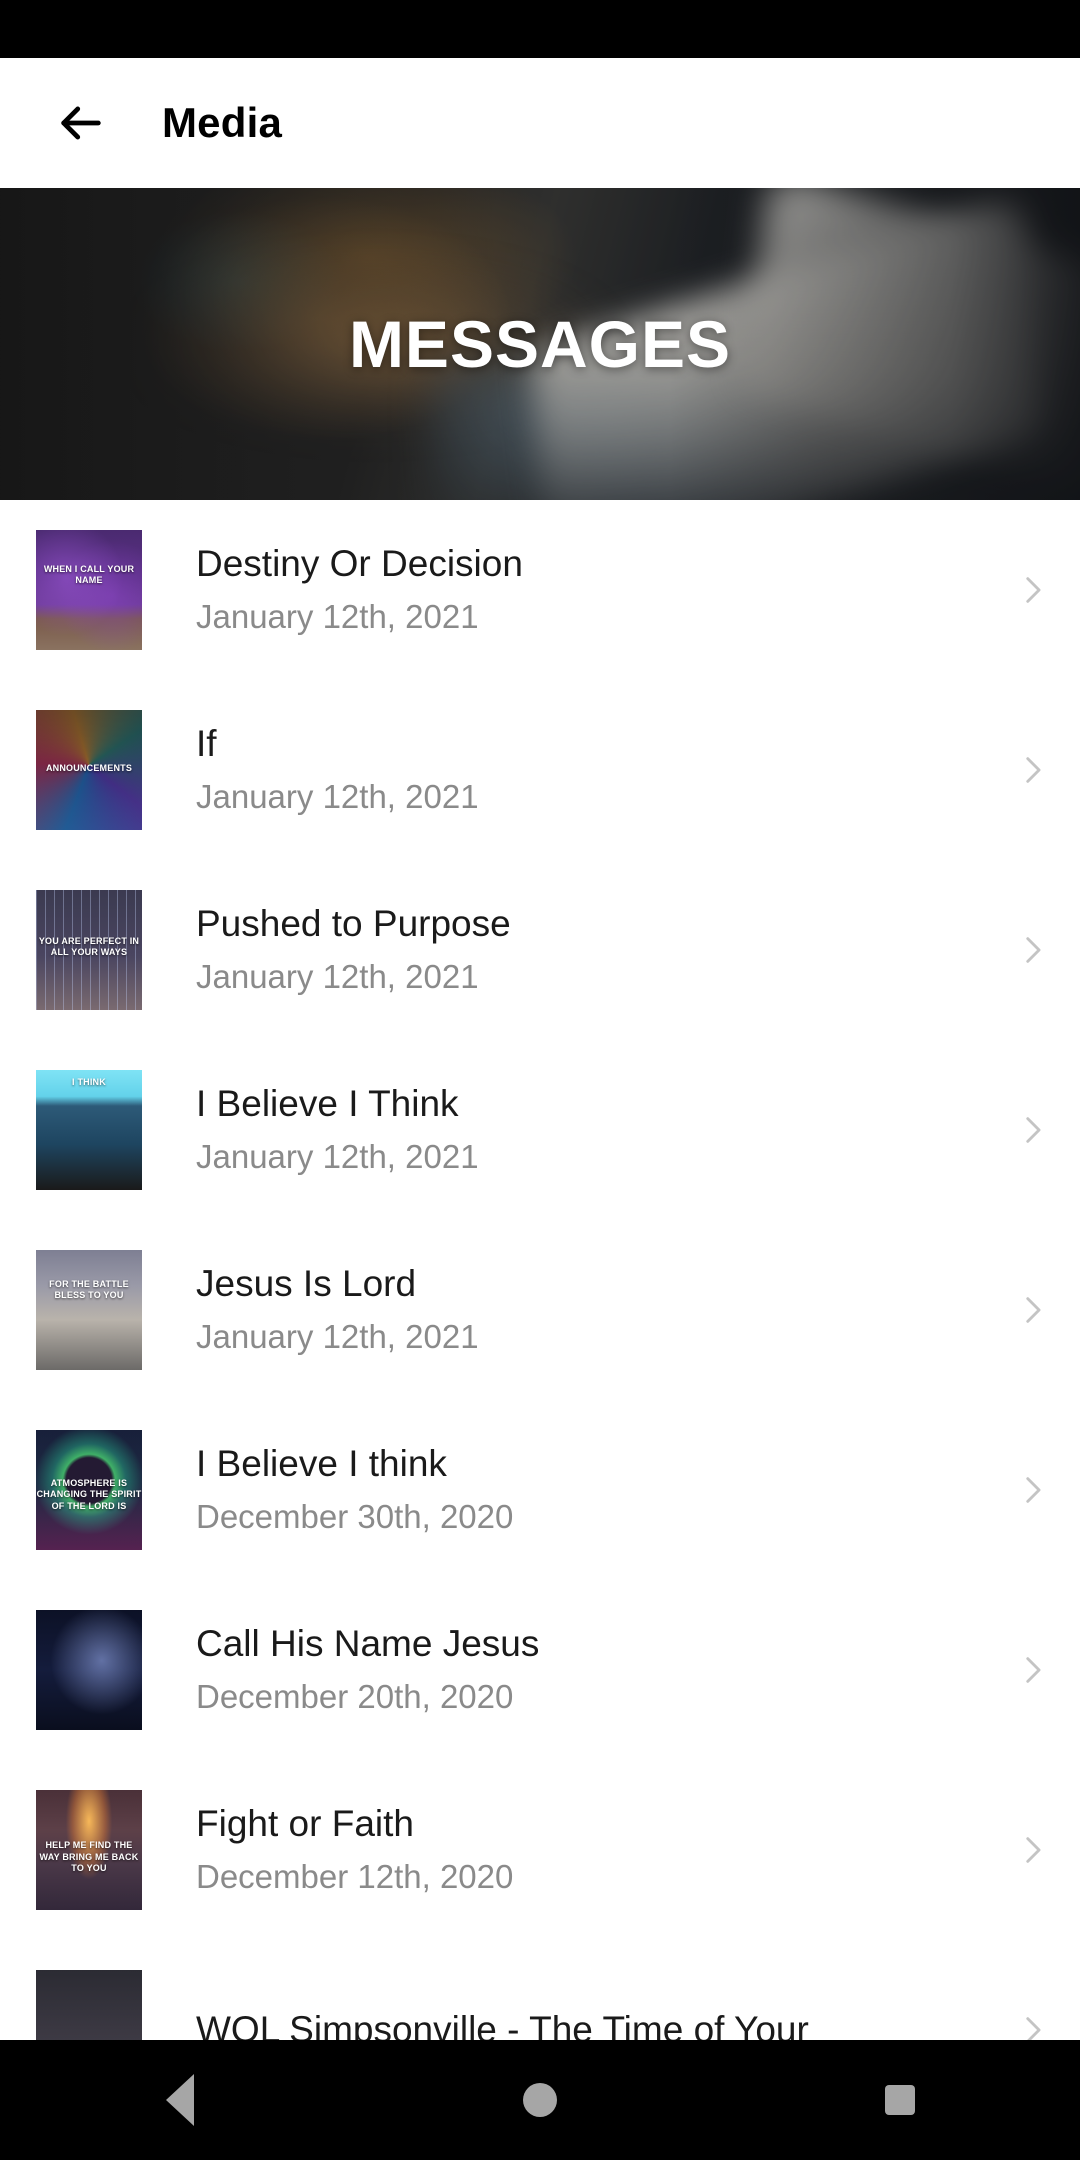 The image size is (1080, 2160). I want to click on list-item-text: Jesus Is Lord January 12th, 2021, so click(563, 1310).